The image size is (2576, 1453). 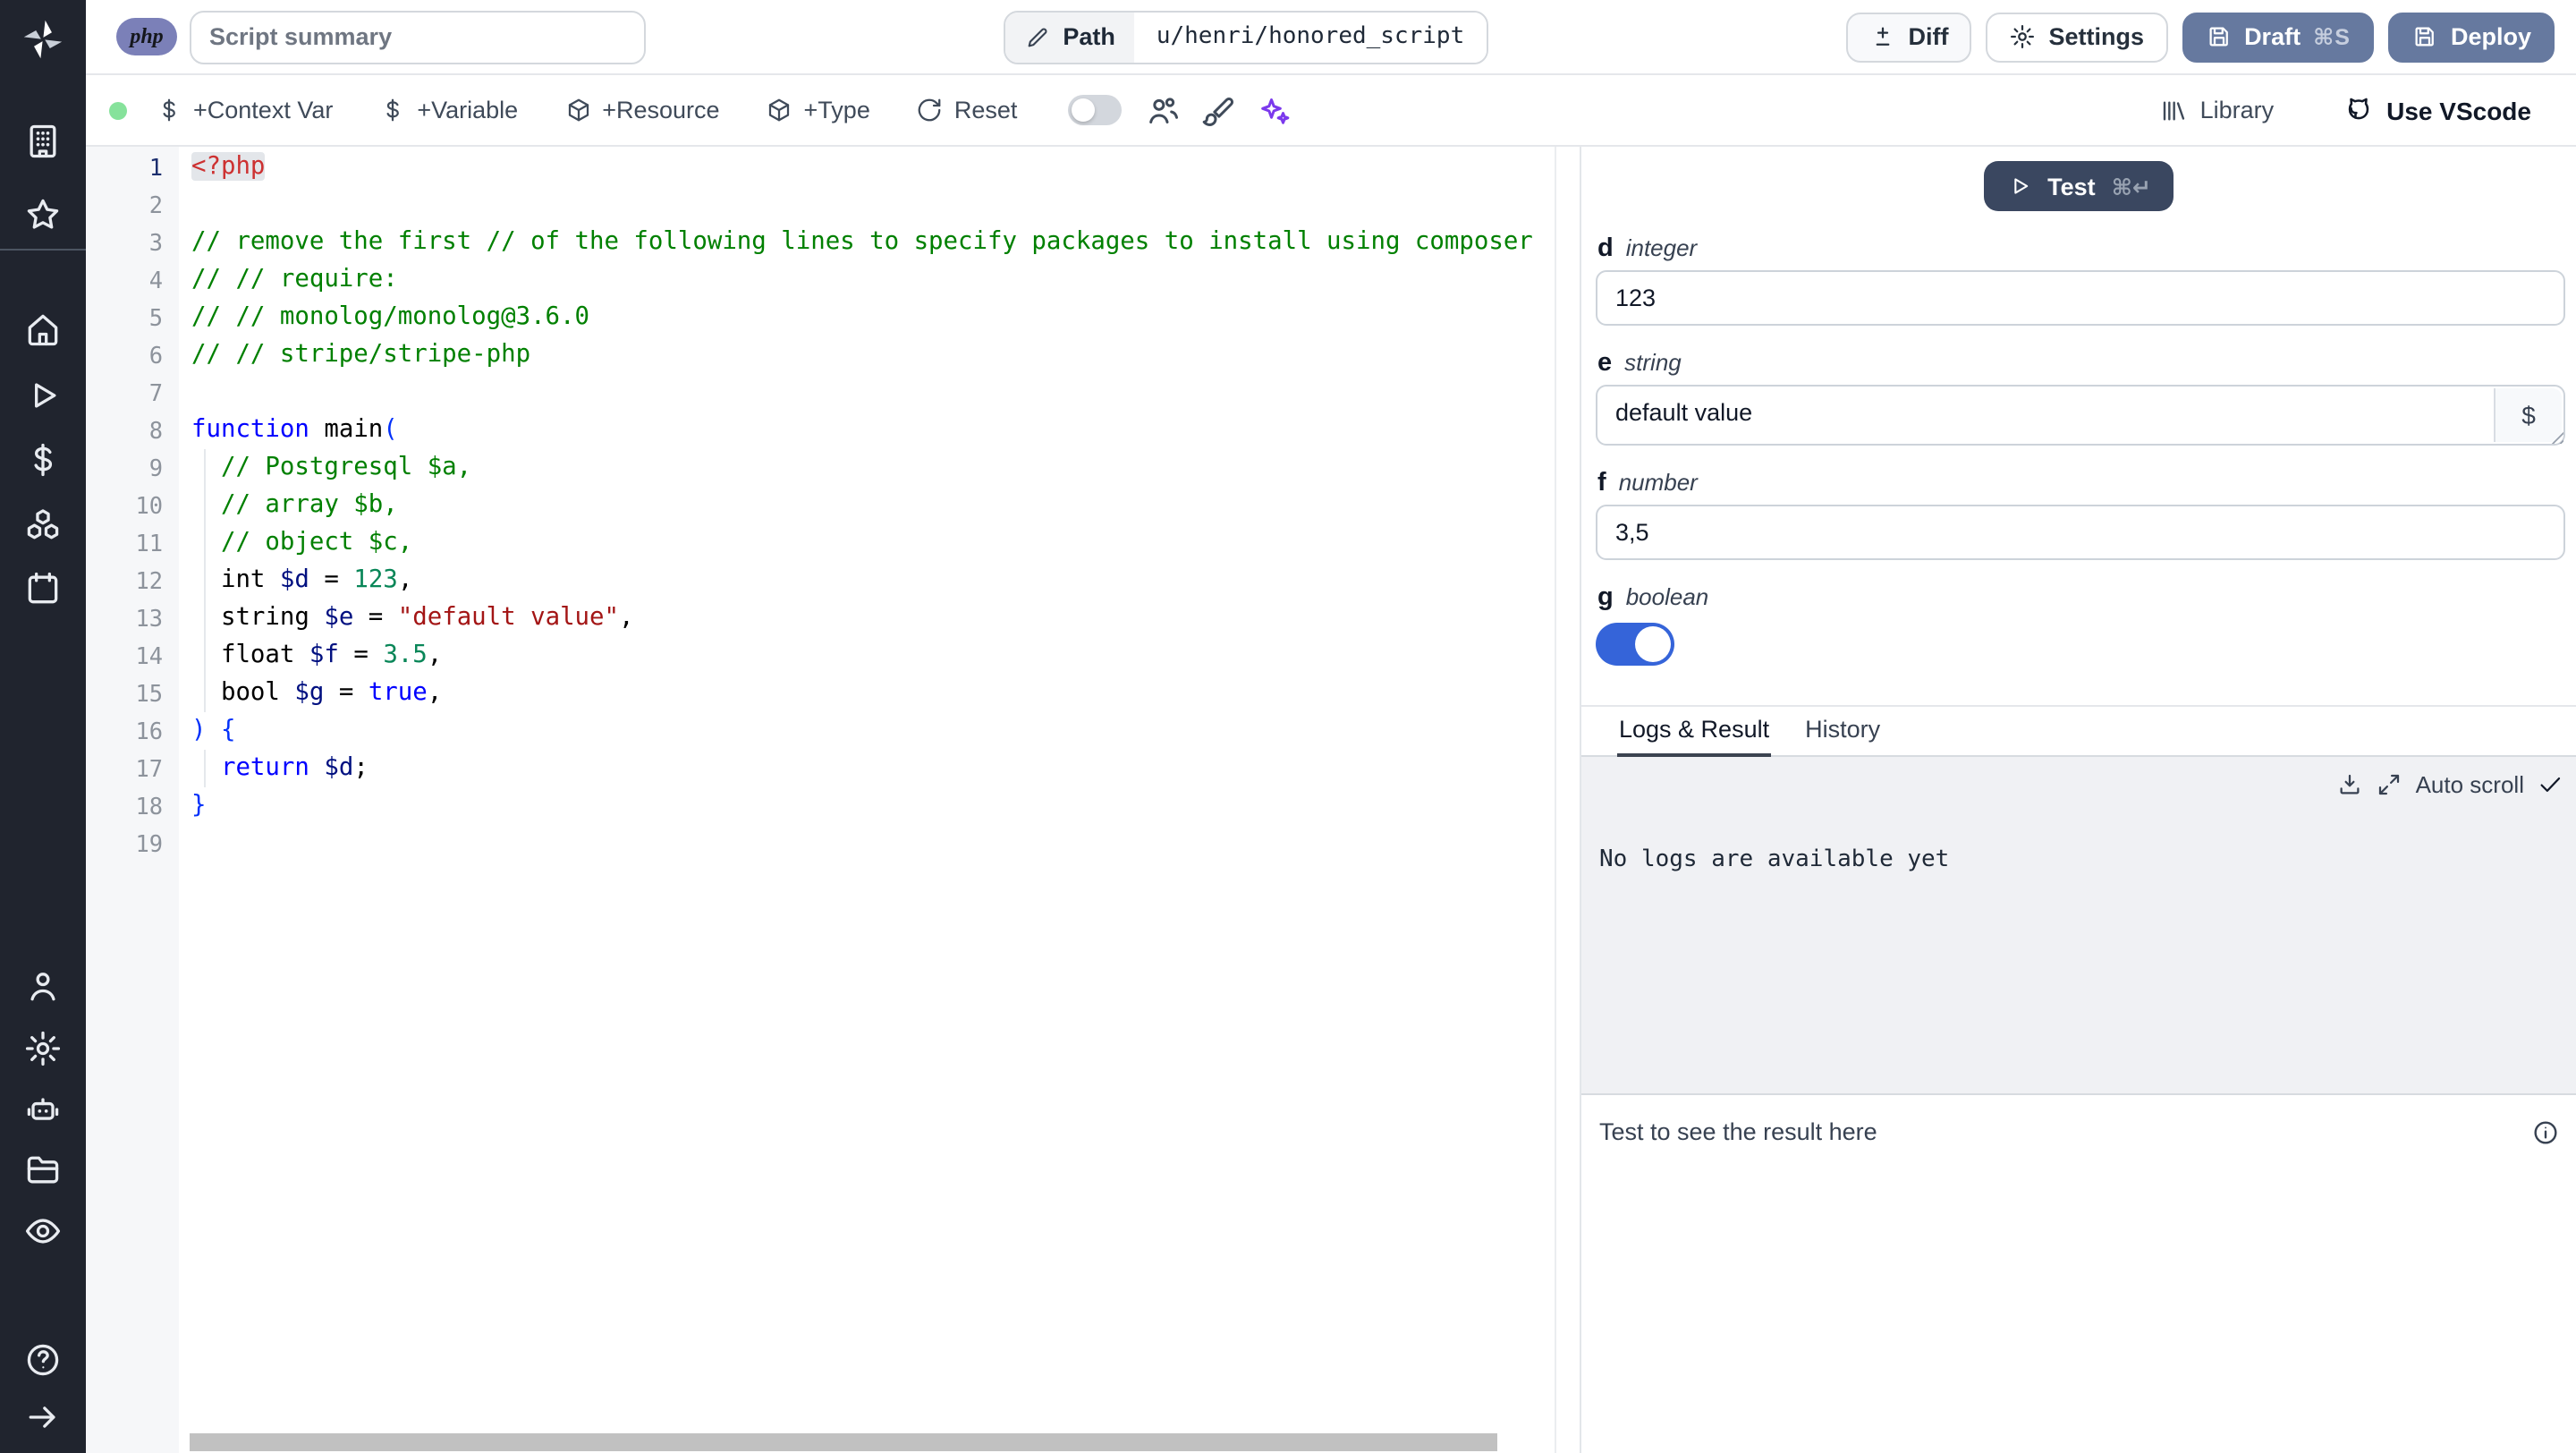 I want to click on info-icon, so click(x=2545, y=1132).